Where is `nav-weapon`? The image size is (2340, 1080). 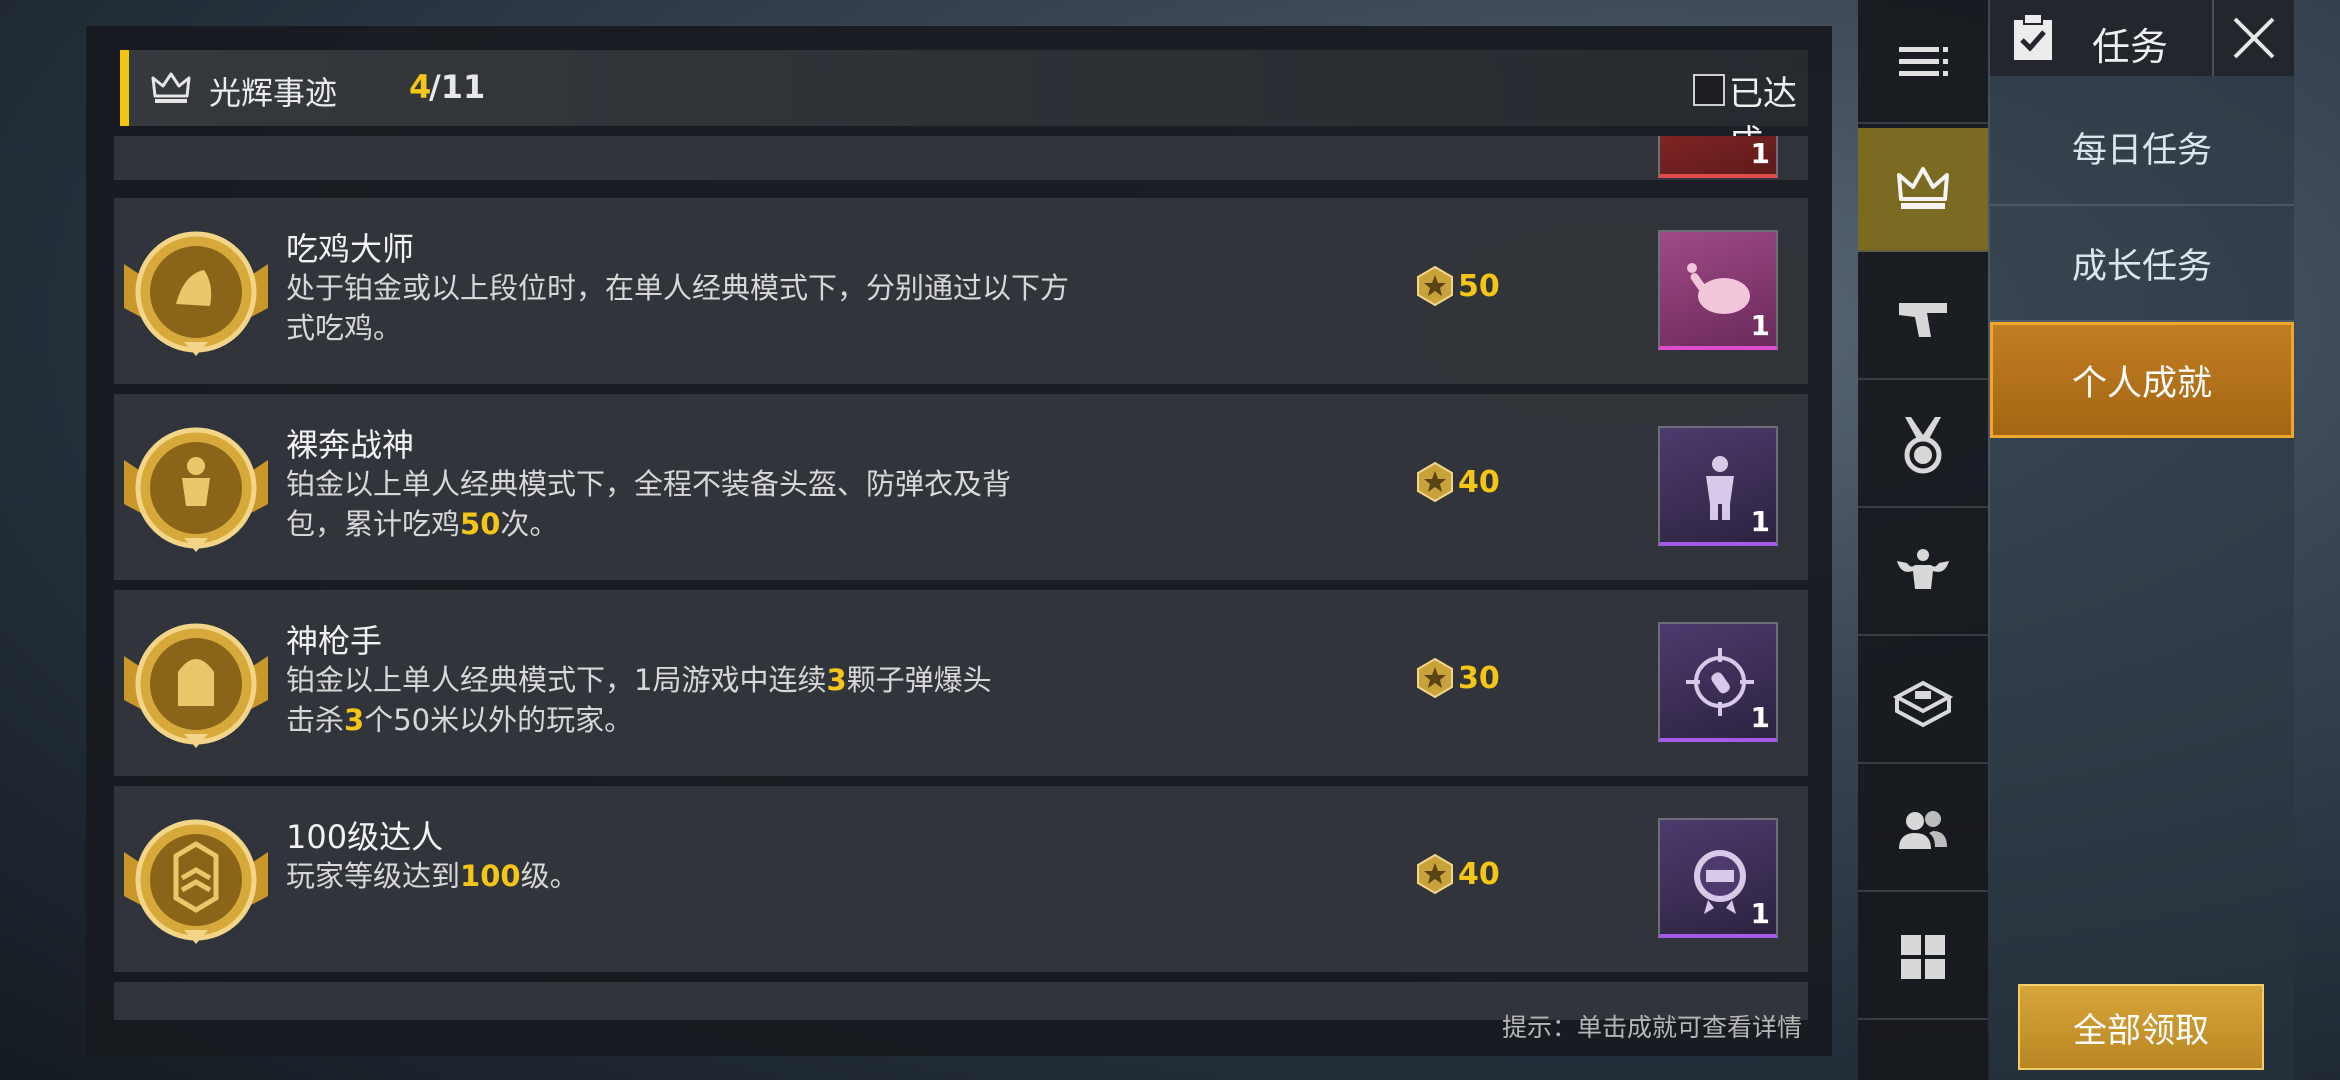 nav-weapon is located at coordinates (1923, 318).